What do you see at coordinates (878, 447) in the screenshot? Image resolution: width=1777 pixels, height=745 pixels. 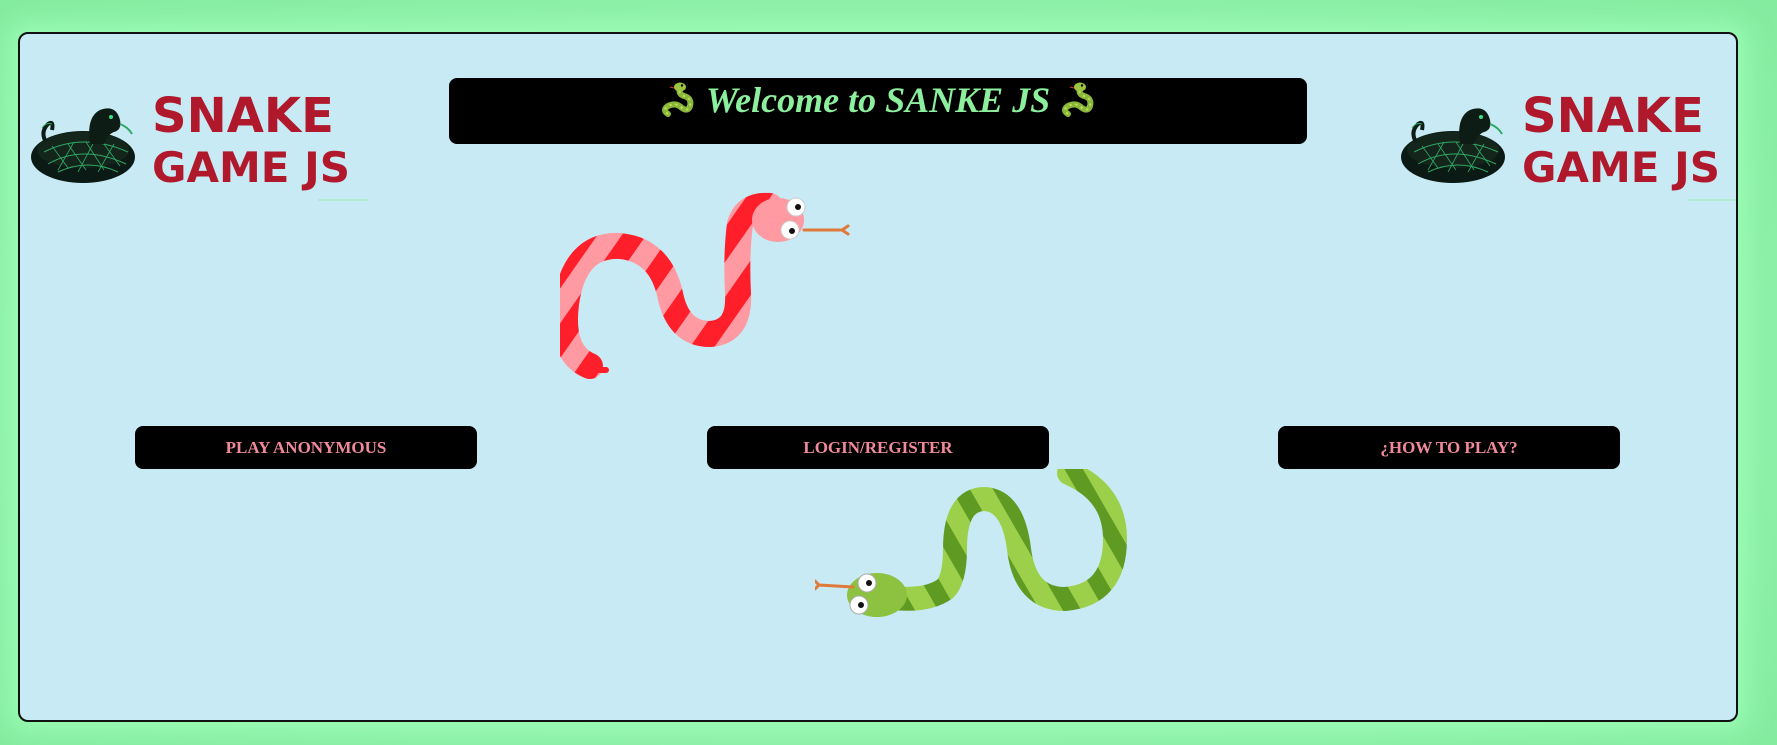 I see `login-register-button: LOGIN/REGISTER` at bounding box center [878, 447].